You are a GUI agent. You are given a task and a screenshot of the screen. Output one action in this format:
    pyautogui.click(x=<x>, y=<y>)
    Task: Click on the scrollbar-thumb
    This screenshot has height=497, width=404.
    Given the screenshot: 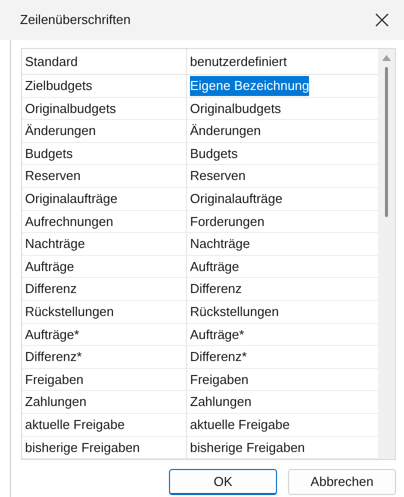 What is the action you would take?
    pyautogui.click(x=386, y=142)
    